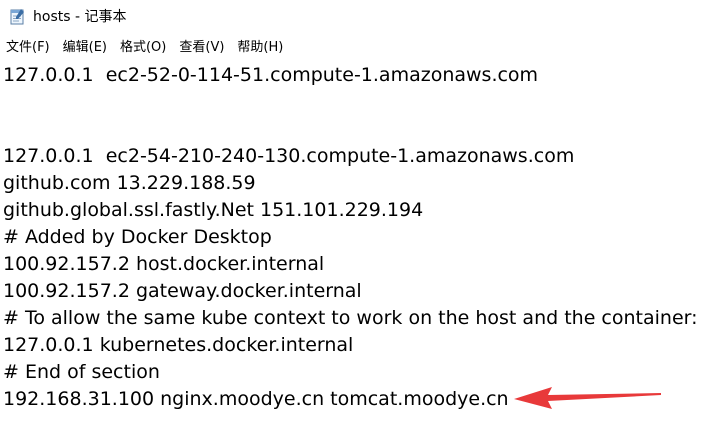 The height and width of the screenshot is (441, 707). What do you see at coordinates (350, 264) in the screenshot?
I see `text-line: 100.92.157.2 host.docker.internal` at bounding box center [350, 264].